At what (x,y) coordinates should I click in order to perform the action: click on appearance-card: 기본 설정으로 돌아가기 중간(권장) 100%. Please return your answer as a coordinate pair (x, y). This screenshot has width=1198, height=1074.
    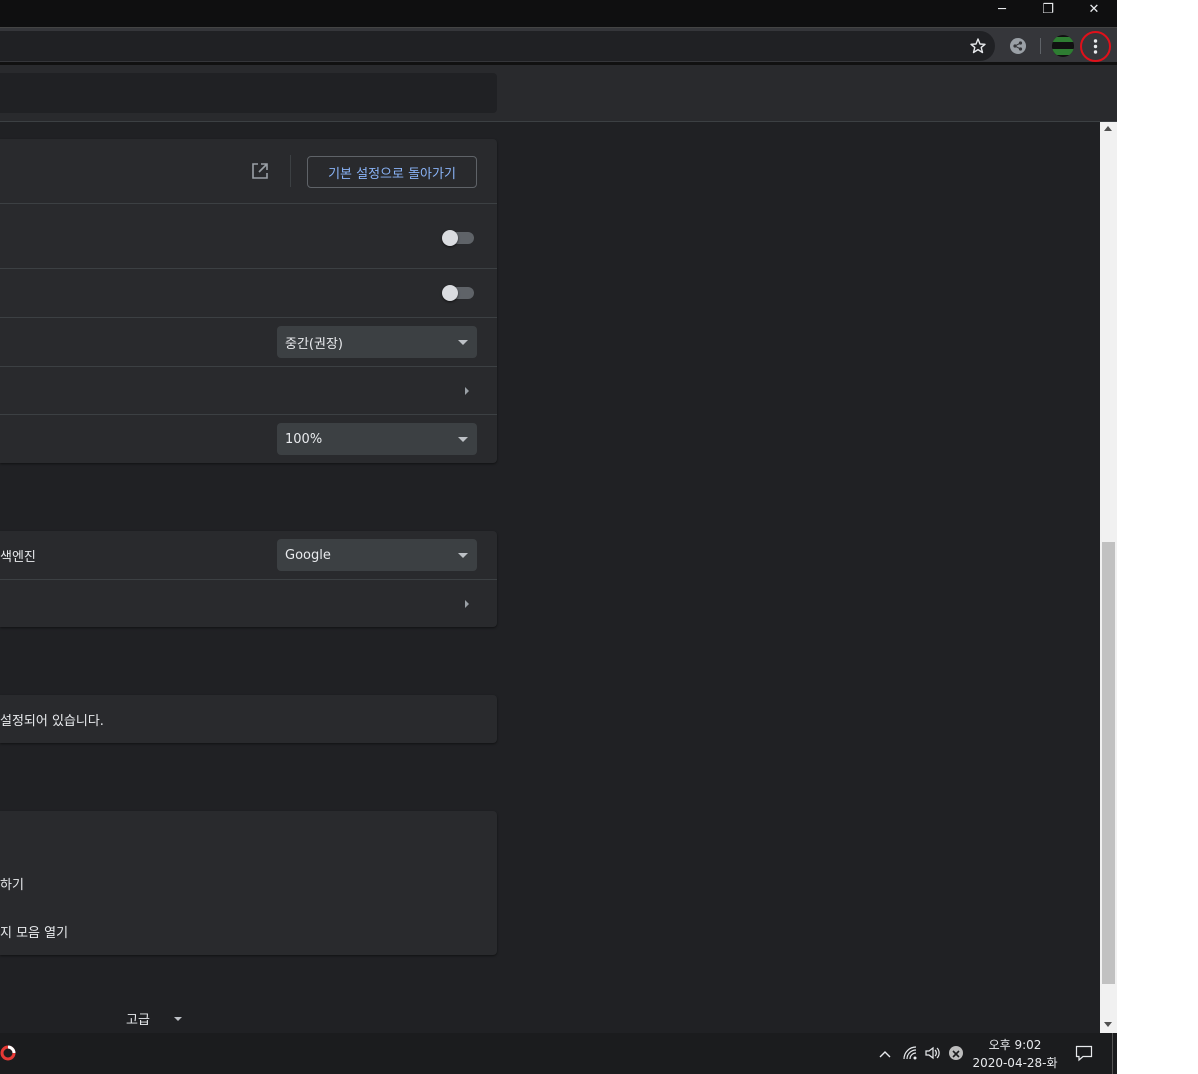
    Looking at the image, I should click on (248, 301).